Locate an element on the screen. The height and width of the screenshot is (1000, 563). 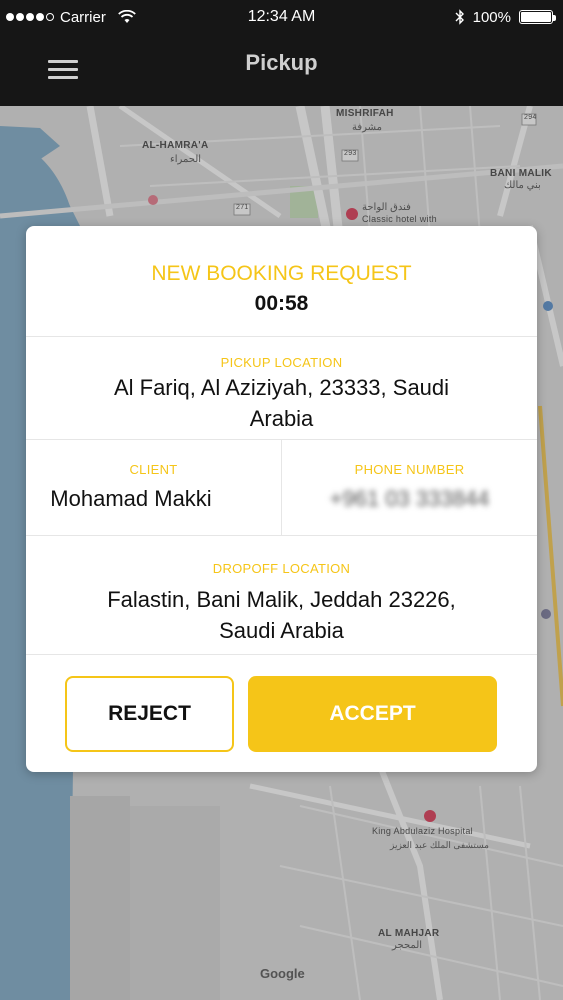
phone-label: PHONE NUMBER is located at coordinates (409, 469).